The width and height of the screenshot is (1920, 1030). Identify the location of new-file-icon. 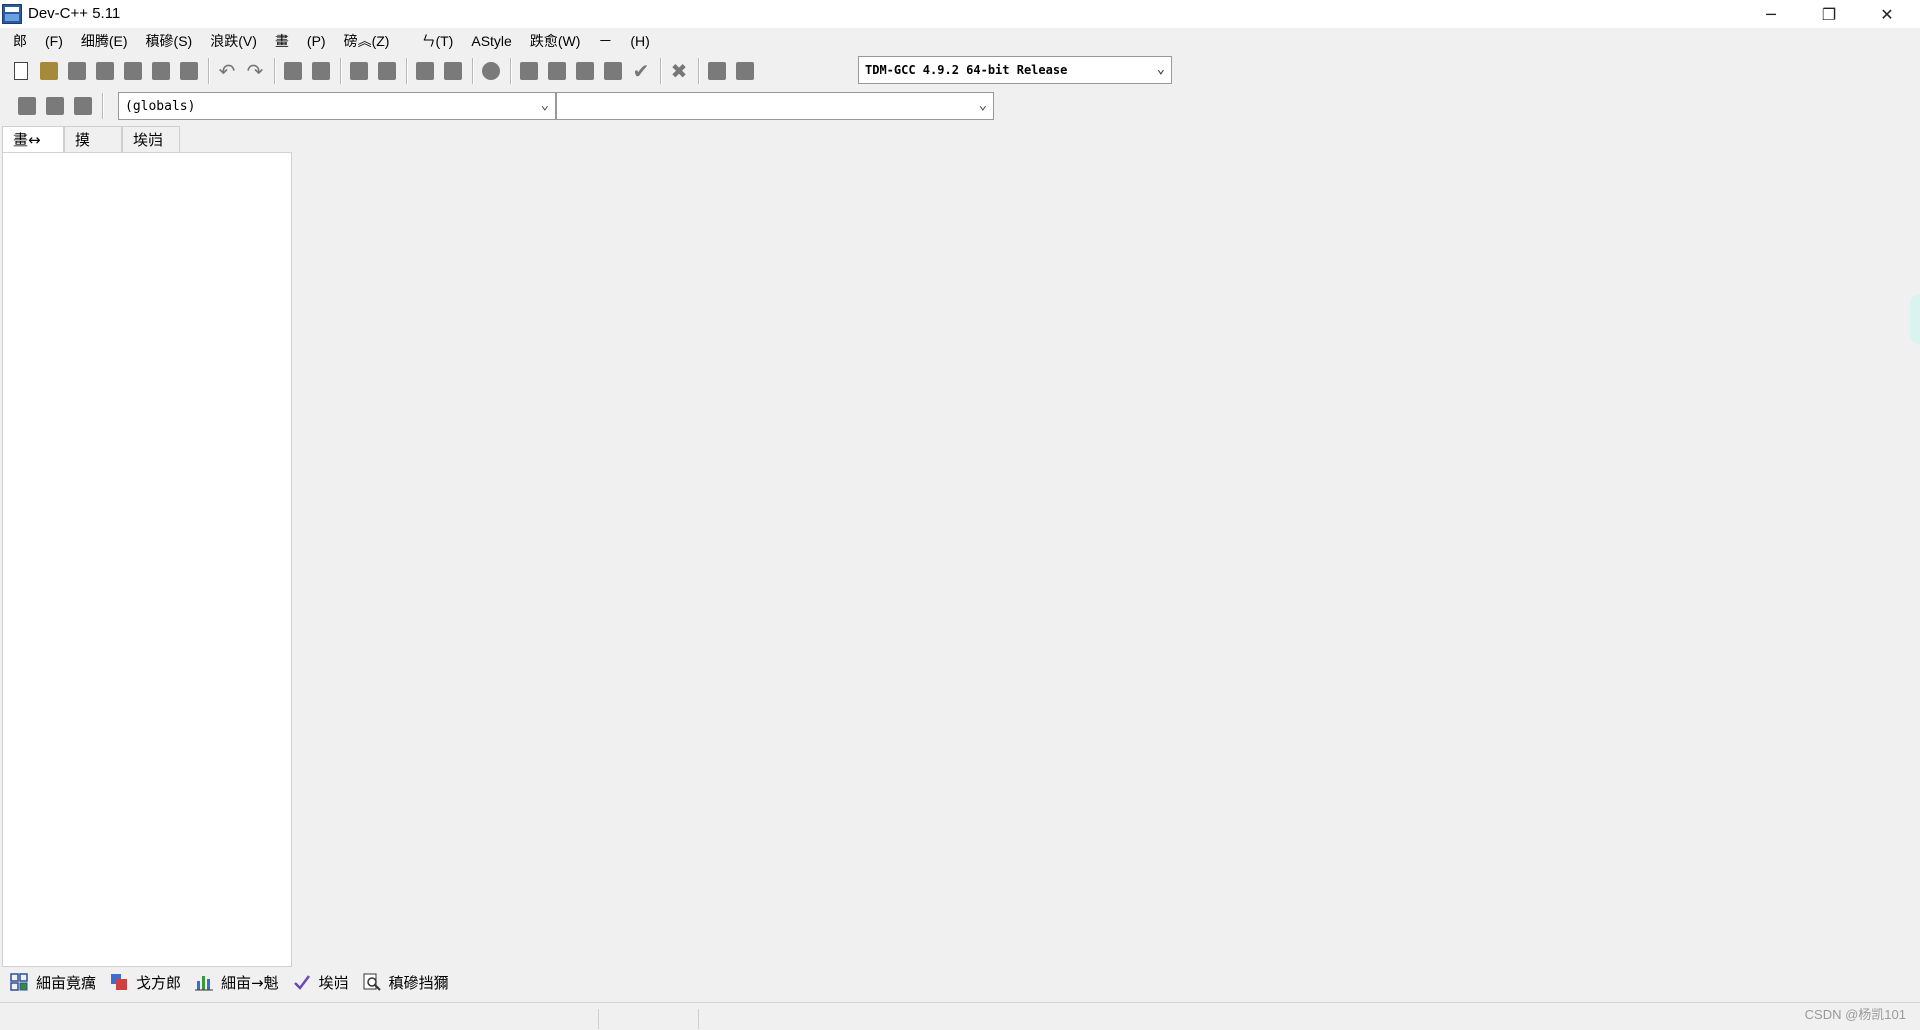
(21, 71).